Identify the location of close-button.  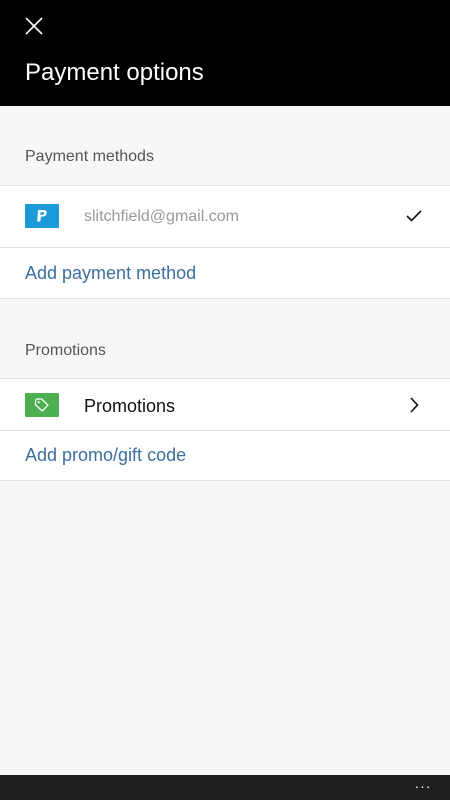
(34, 26).